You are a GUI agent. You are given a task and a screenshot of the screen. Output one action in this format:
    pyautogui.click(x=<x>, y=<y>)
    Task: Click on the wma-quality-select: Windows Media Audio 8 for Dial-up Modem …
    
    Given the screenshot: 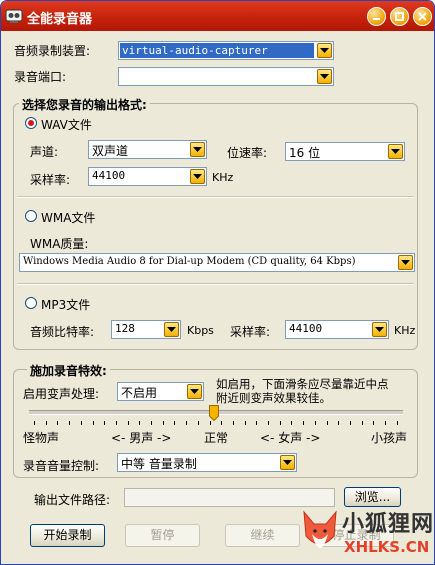 What is the action you would take?
    pyautogui.click(x=217, y=262)
    